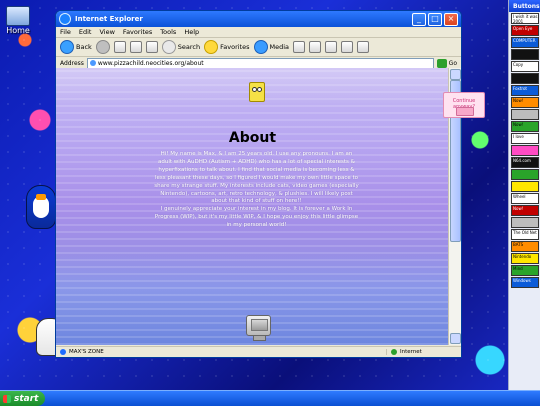 The width and height of the screenshot is (540, 406). Describe the element at coordinates (525, 162) in the screenshot. I see `sidebar-badge: N64.com` at that location.